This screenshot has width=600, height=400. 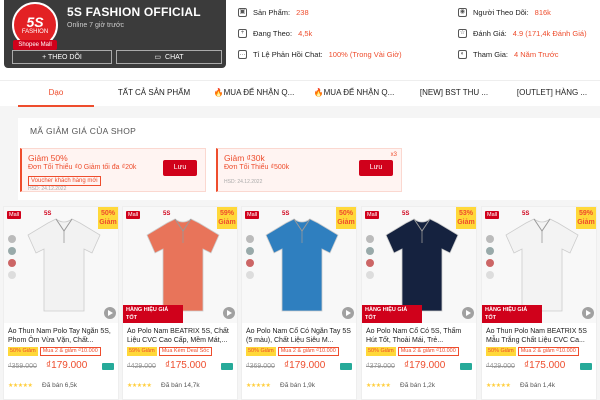 What do you see at coordinates (64, 181) in the screenshot?
I see `voucher-tag: Voucher khách hàng mới` at bounding box center [64, 181].